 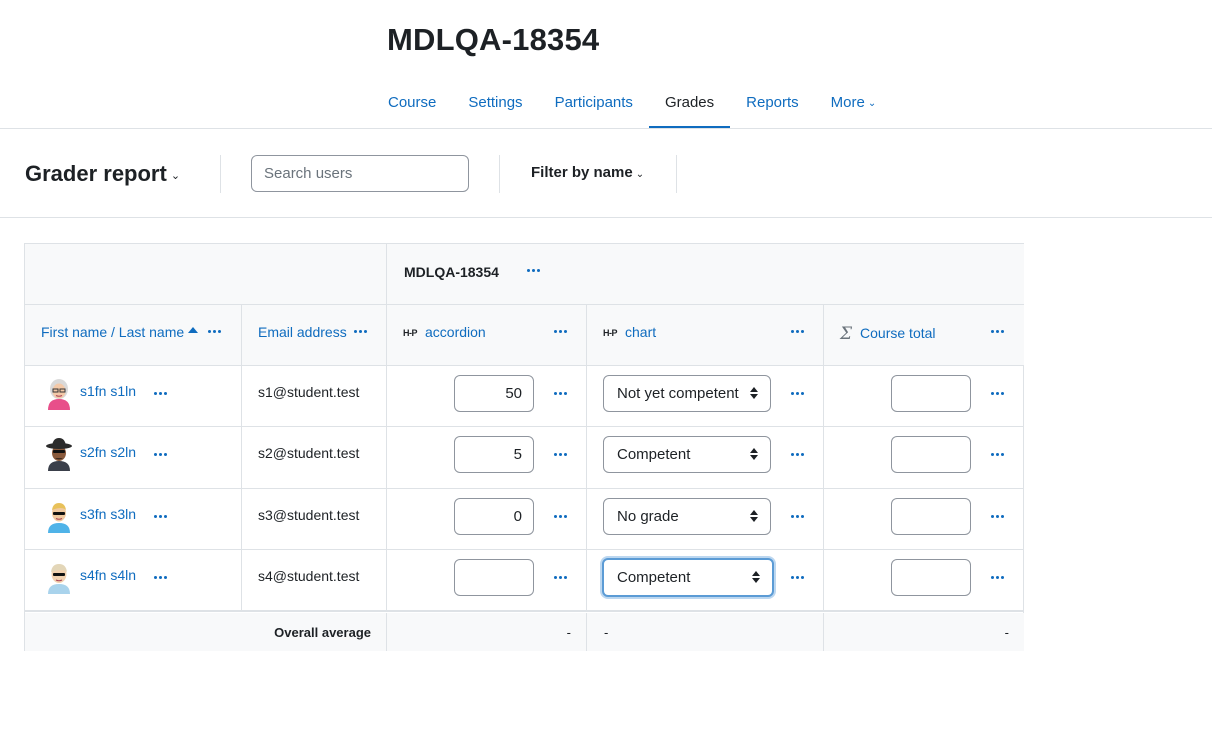 What do you see at coordinates (108, 575) in the screenshot?
I see `user-name-link: s4fn s4ln` at bounding box center [108, 575].